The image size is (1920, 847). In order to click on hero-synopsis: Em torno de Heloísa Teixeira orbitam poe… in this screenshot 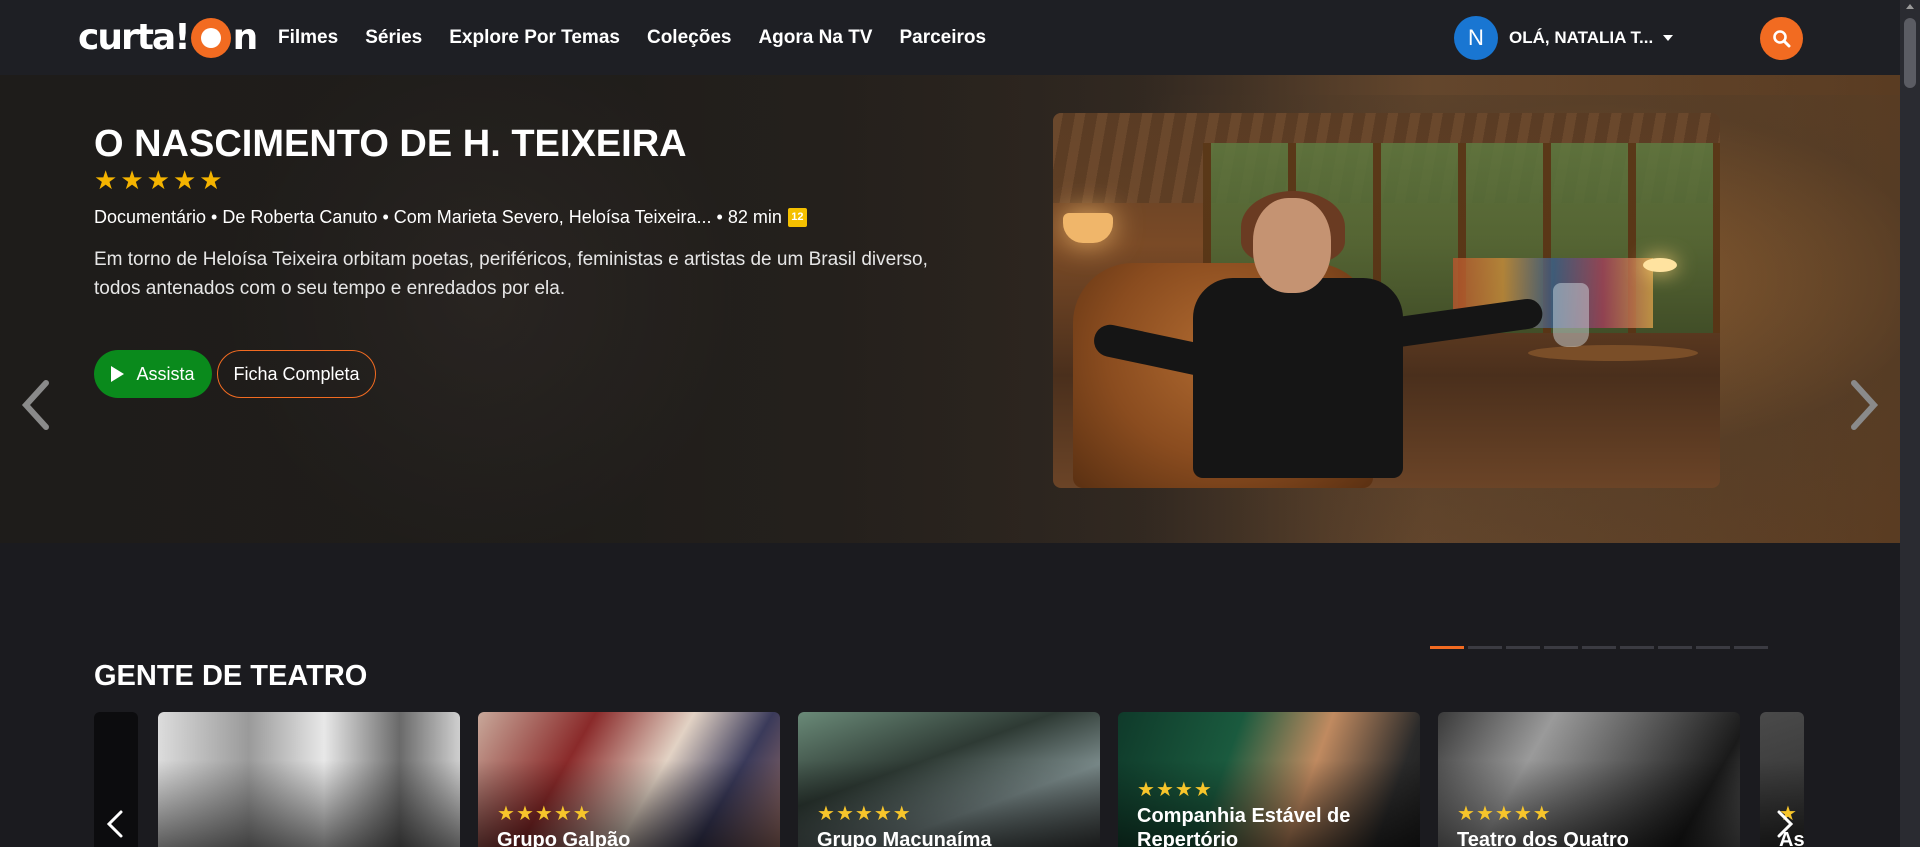, I will do `click(511, 274)`.